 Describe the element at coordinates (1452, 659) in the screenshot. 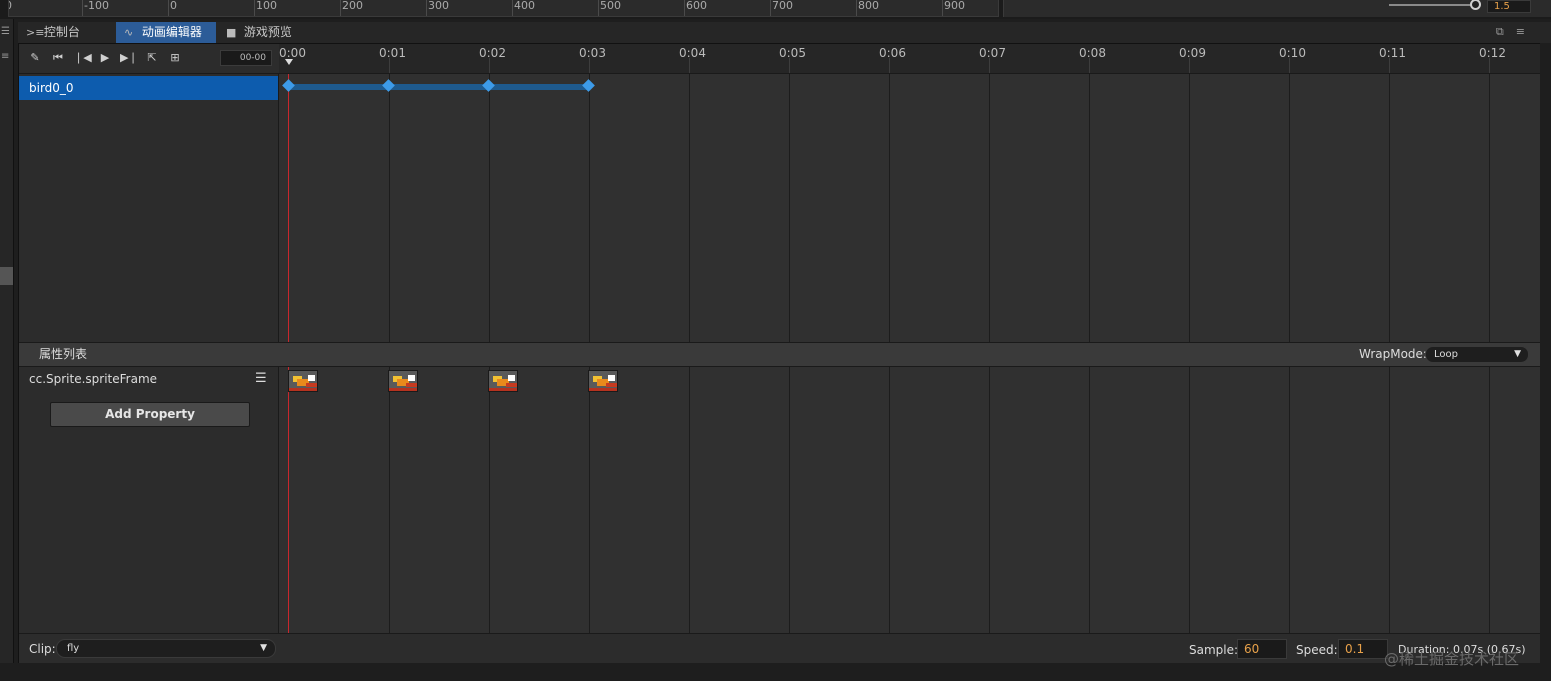

I see `watermark-text: @稀土掘金技术社区` at that location.